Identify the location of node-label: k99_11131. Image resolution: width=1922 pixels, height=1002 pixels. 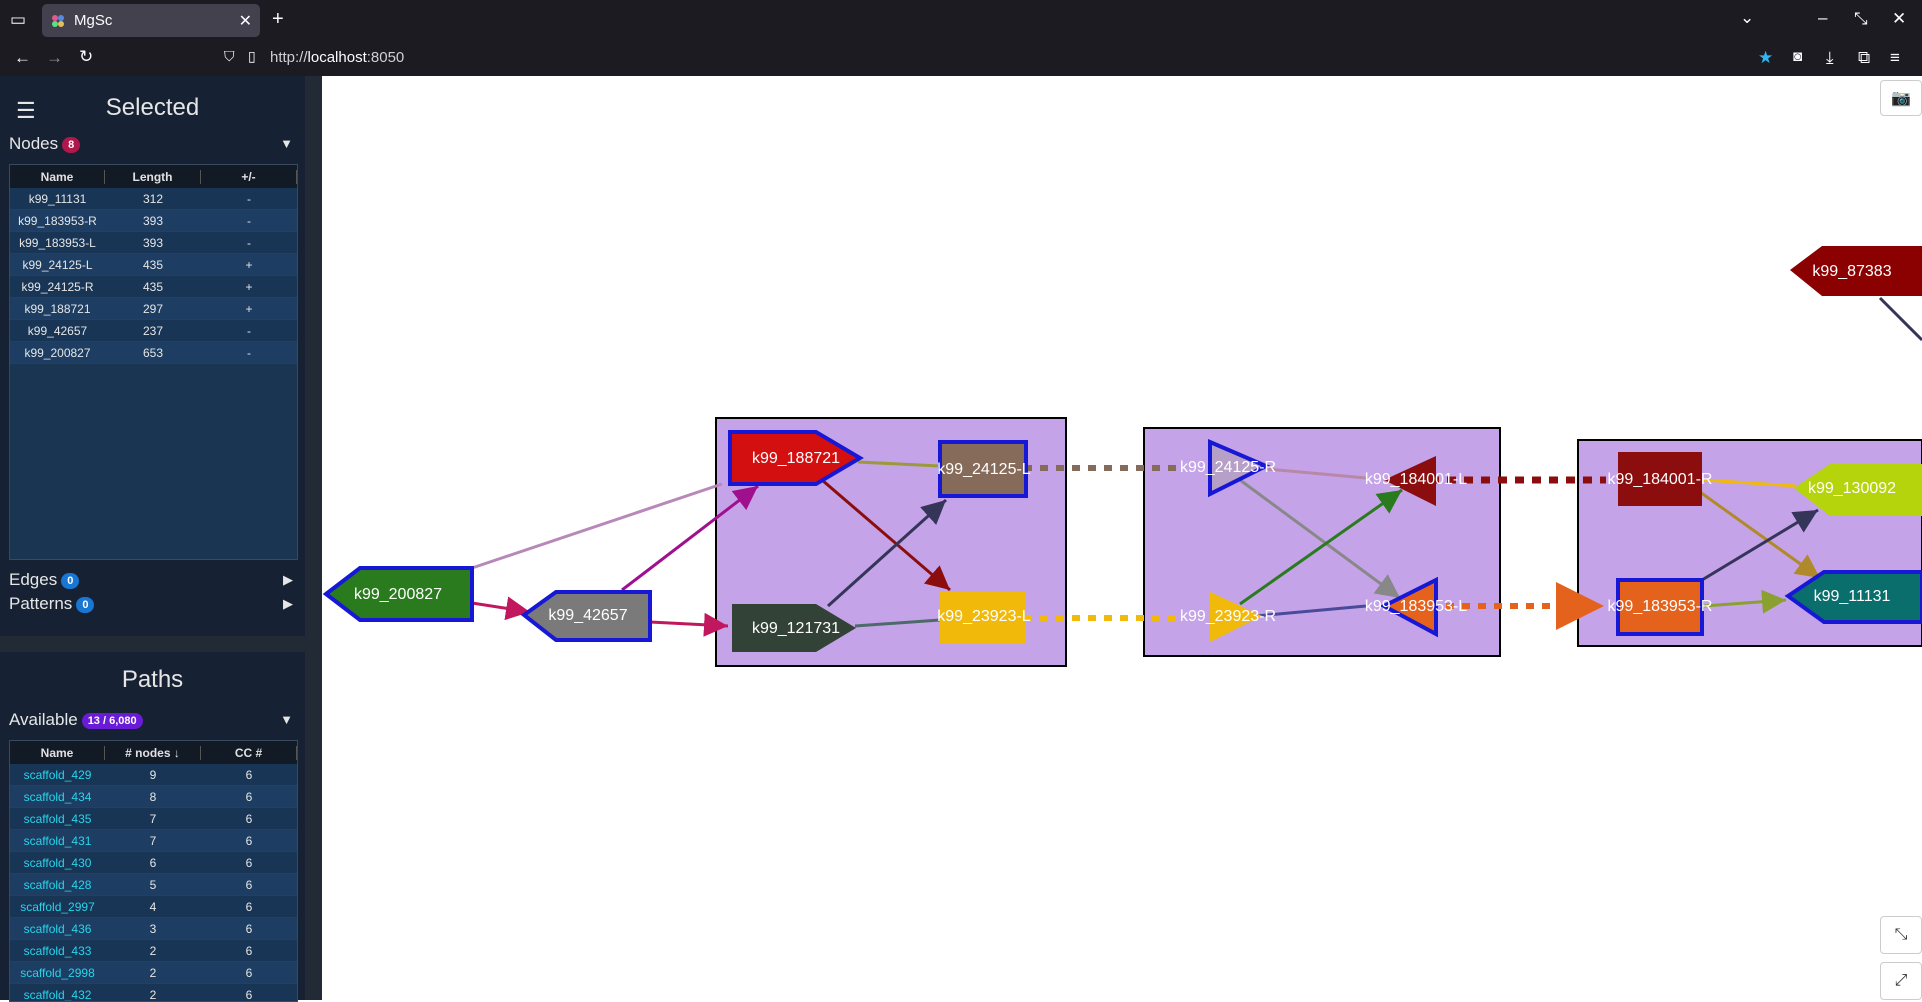
(1852, 596).